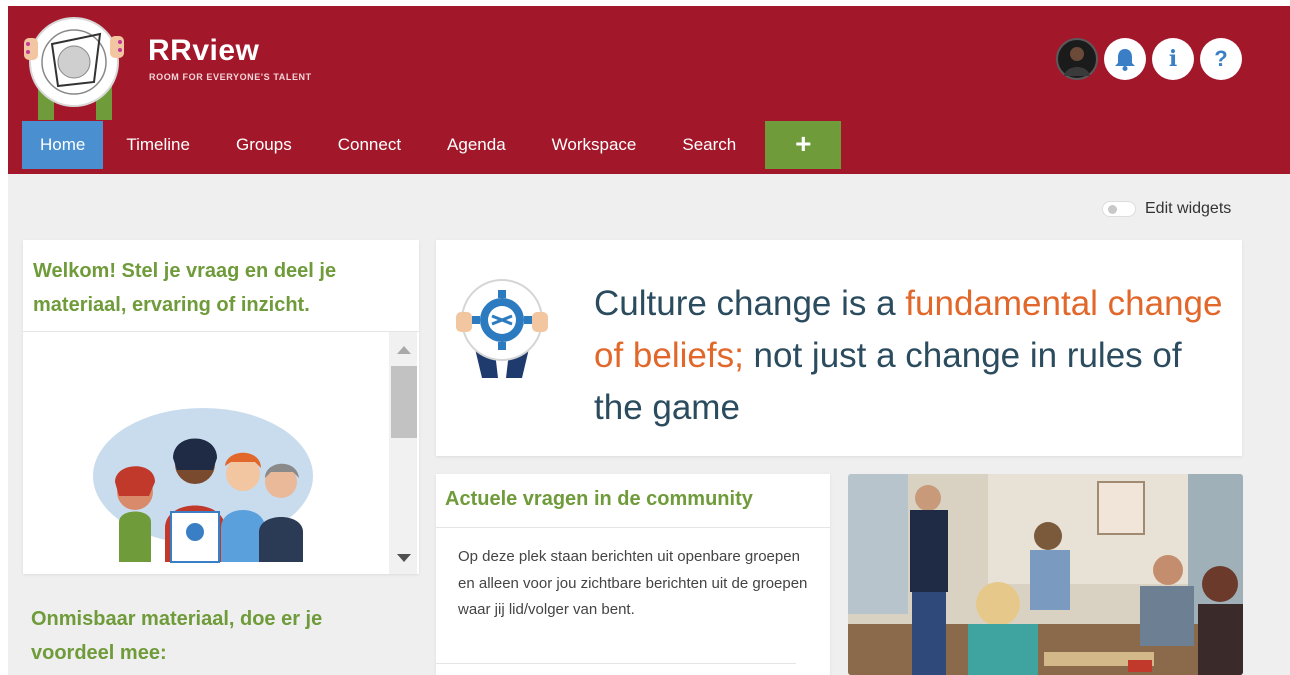 The width and height of the screenshot is (1290, 675). I want to click on edit-widgets-label: Edit widgets, so click(1188, 209).